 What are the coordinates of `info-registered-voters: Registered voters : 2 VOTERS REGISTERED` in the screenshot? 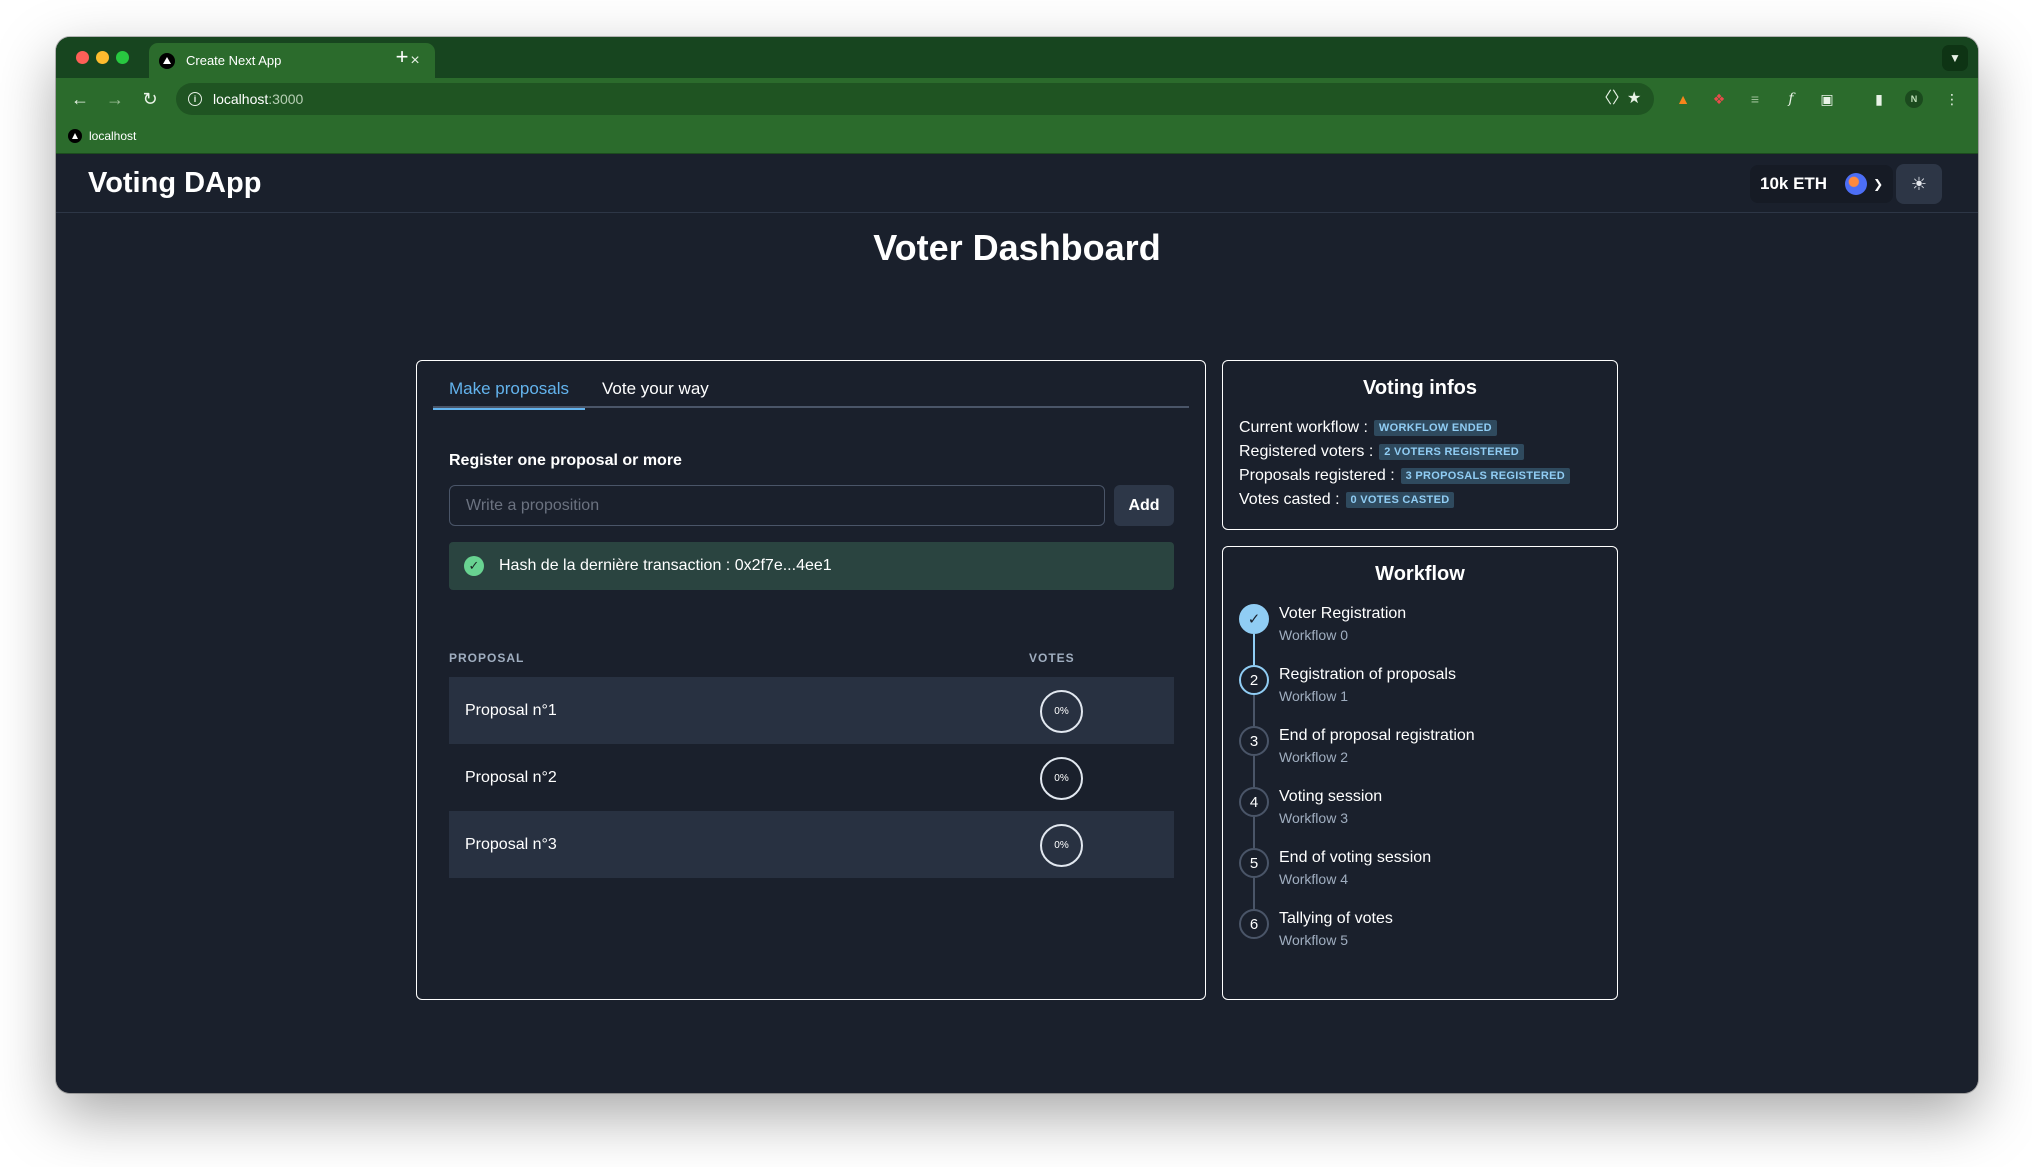 It's located at (1381, 452).